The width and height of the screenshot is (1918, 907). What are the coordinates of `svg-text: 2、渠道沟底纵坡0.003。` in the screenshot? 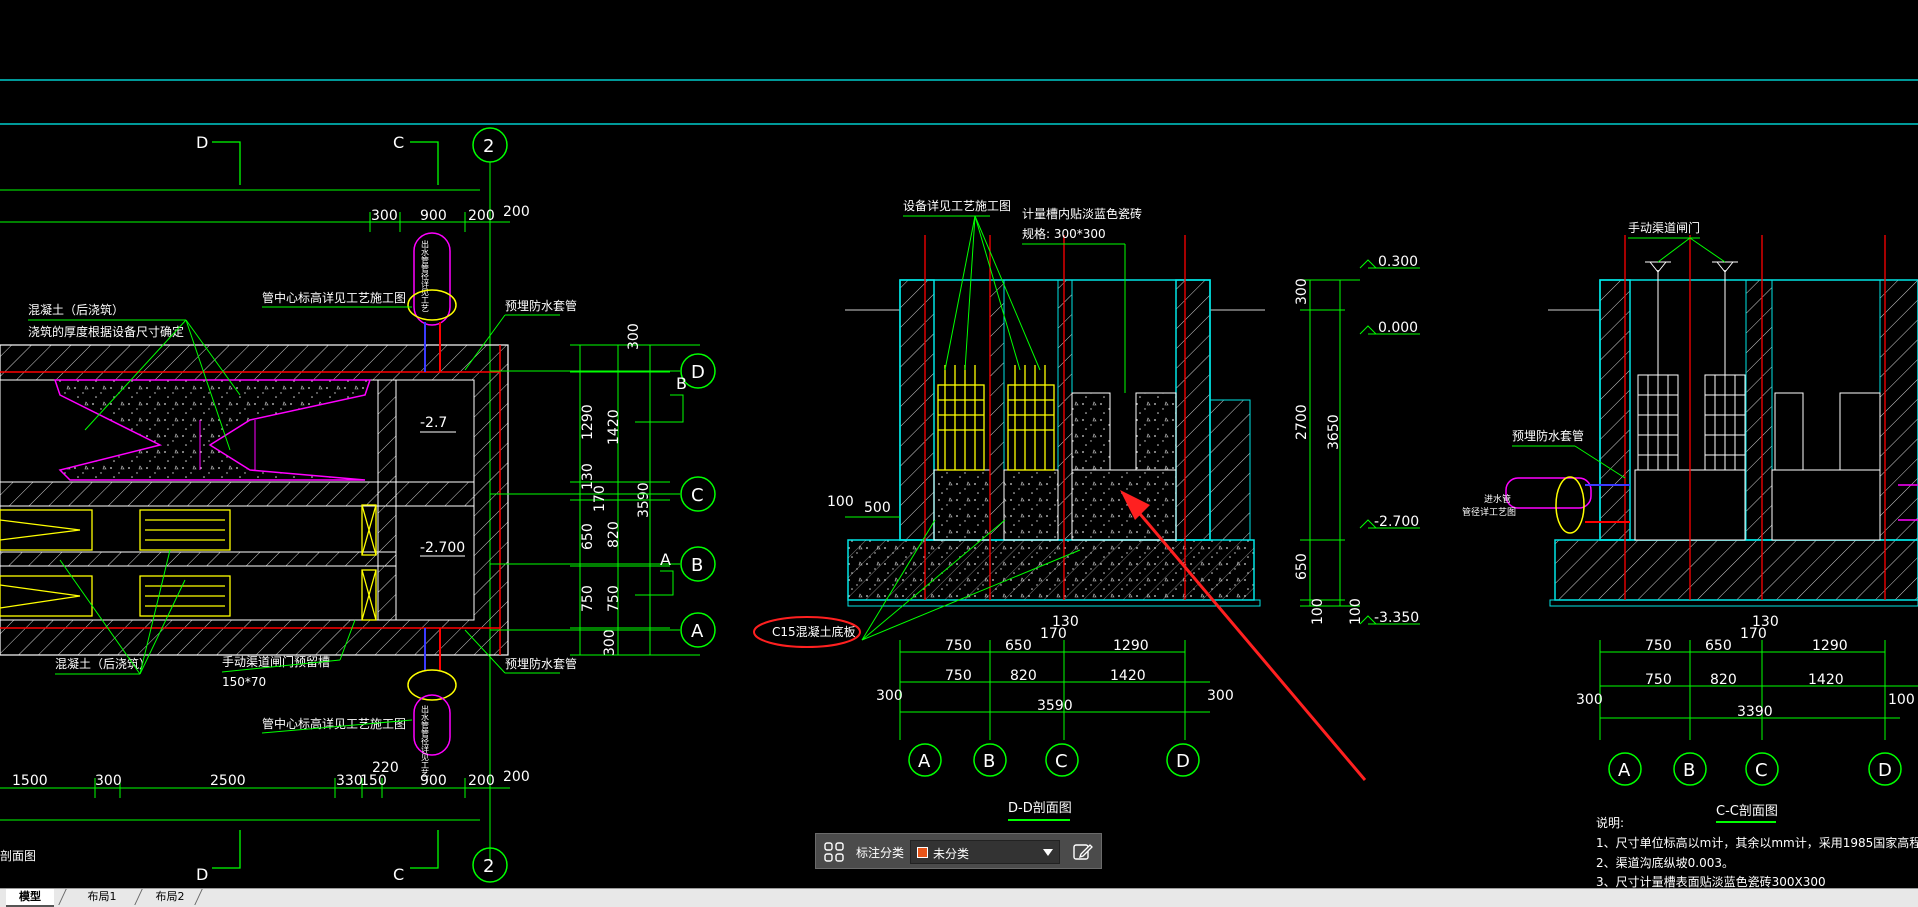 It's located at (1665, 862).